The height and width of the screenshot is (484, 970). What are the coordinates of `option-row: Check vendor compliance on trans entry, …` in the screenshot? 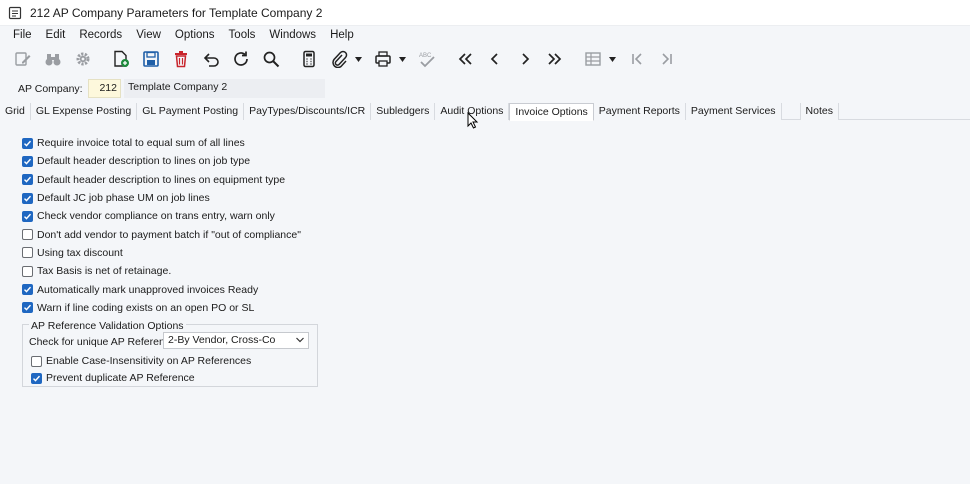 It's located at (161, 216).